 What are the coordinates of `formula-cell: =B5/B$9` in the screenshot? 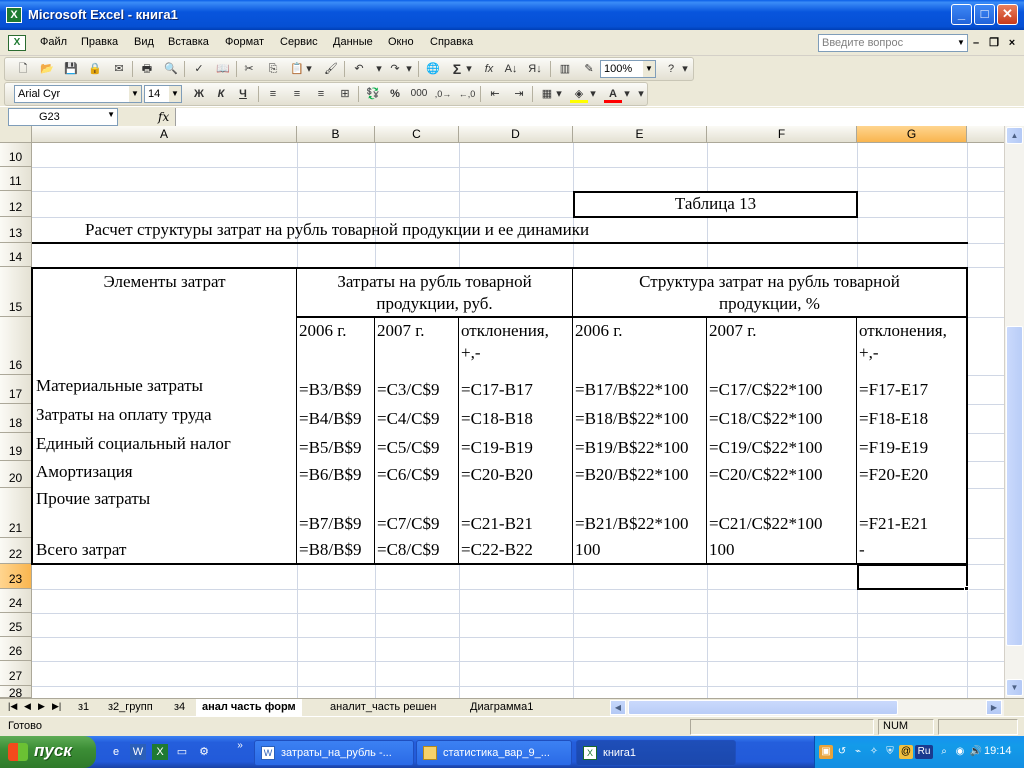 It's located at (336, 447).